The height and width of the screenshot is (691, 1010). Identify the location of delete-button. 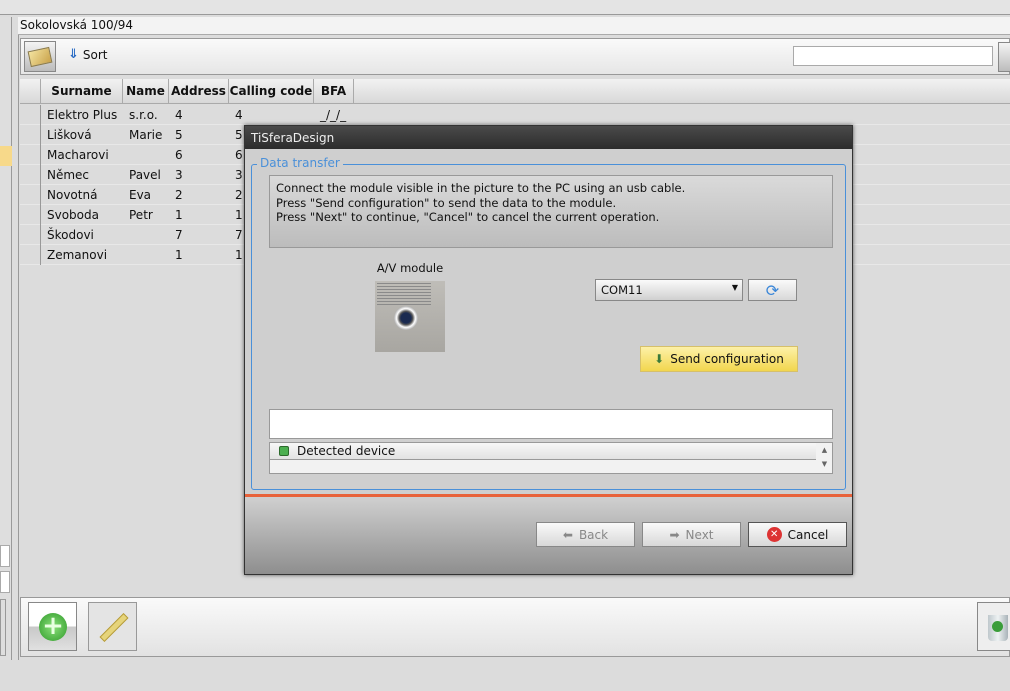
(993, 626).